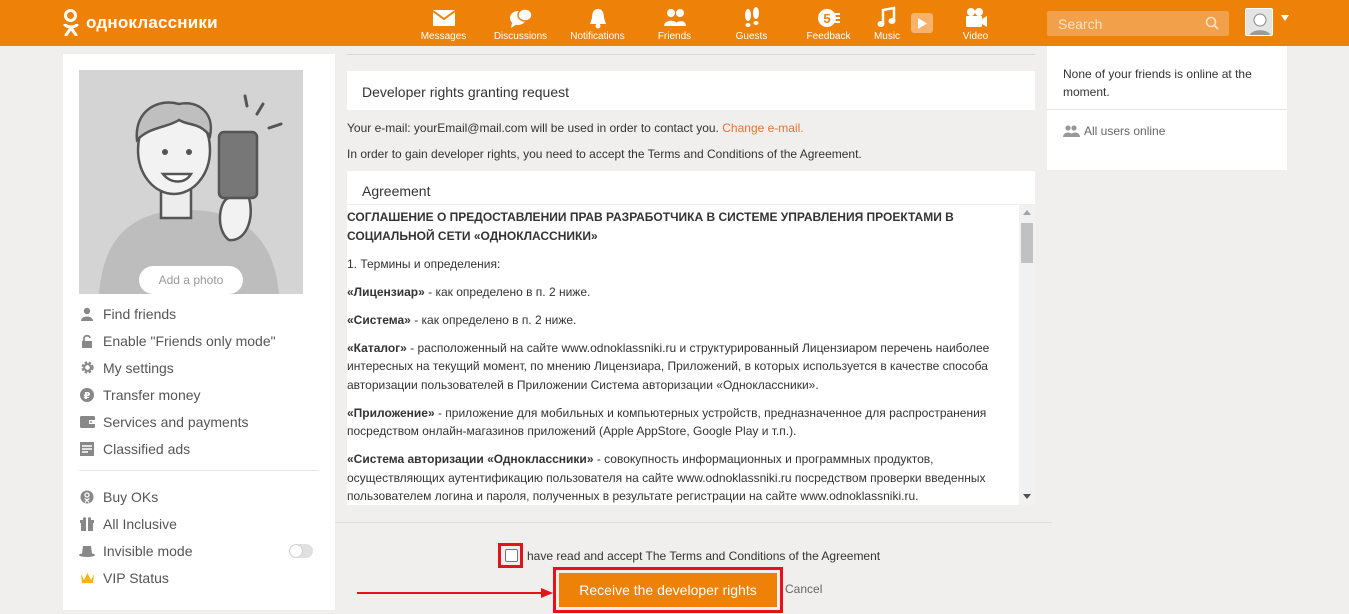 This screenshot has width=1349, height=614. Describe the element at coordinates (828, 36) in the screenshot. I see `nav-label: Feedback` at that location.